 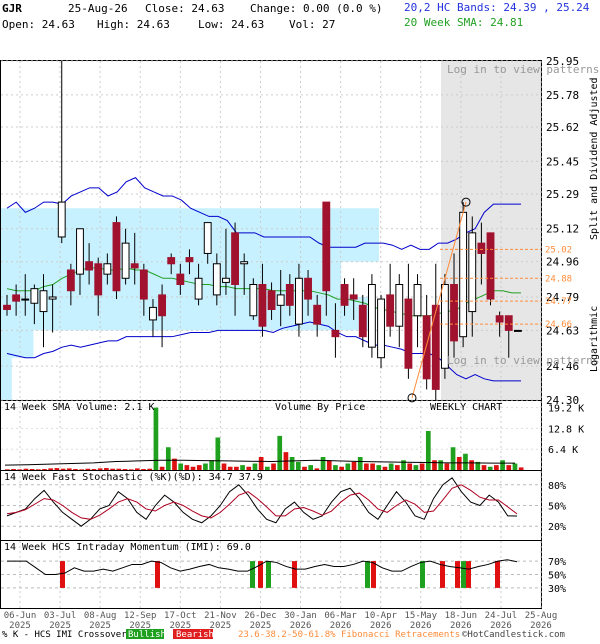 What do you see at coordinates (79, 407) in the screenshot?
I see `volume-title: 14 Week SMA Volume: 2.1 K` at bounding box center [79, 407].